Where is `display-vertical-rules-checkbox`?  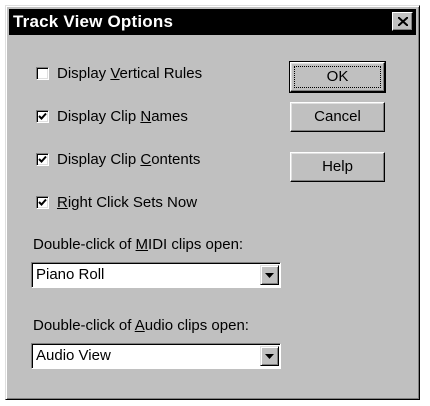 display-vertical-rules-checkbox is located at coordinates (42, 73).